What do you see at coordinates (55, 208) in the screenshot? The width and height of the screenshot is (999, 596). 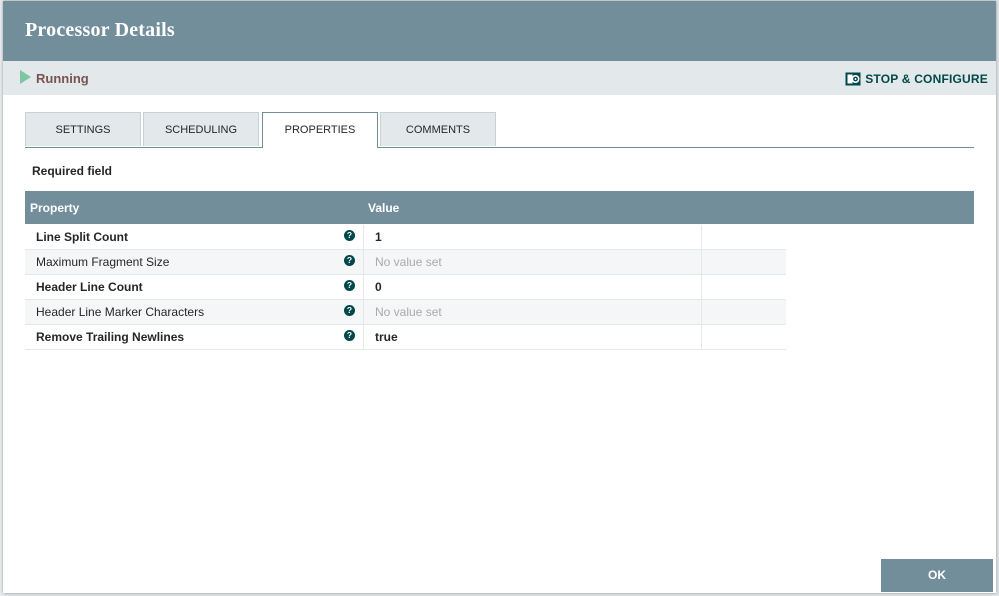 I see `column-header-property: Property` at bounding box center [55, 208].